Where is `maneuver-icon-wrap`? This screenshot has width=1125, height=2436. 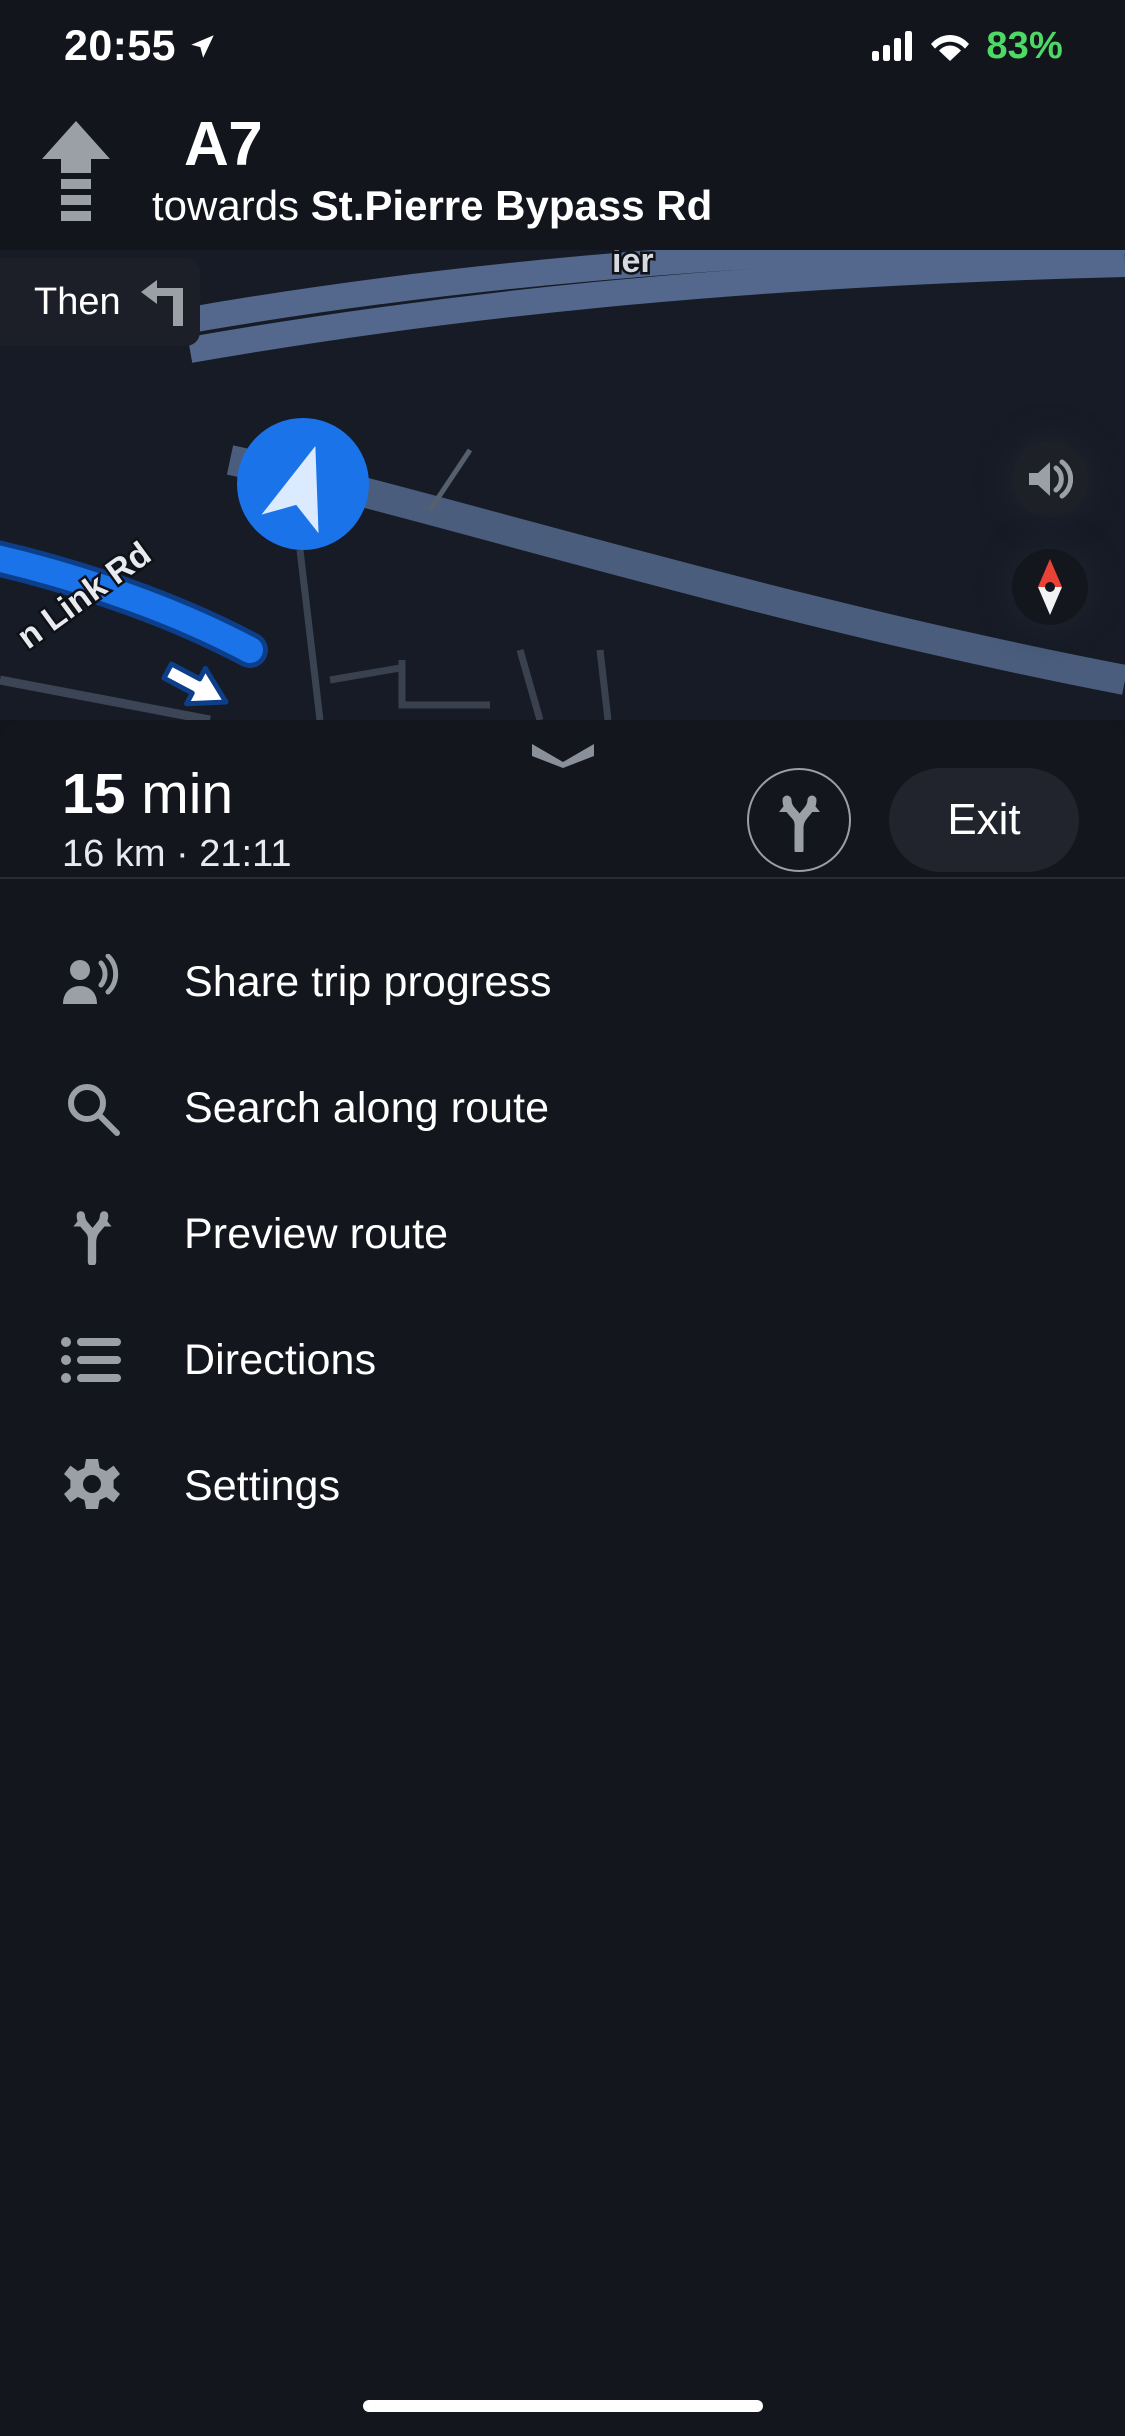
maneuver-icon-wrap is located at coordinates (76, 171).